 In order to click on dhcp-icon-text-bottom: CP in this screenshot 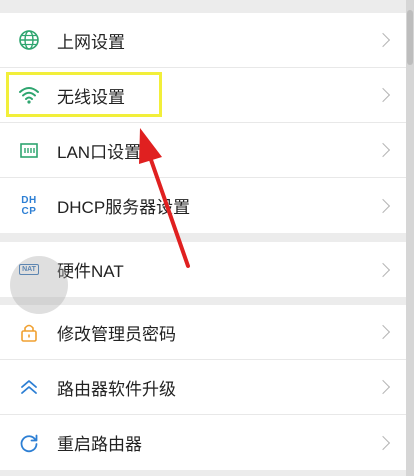, I will do `click(29, 211)`.